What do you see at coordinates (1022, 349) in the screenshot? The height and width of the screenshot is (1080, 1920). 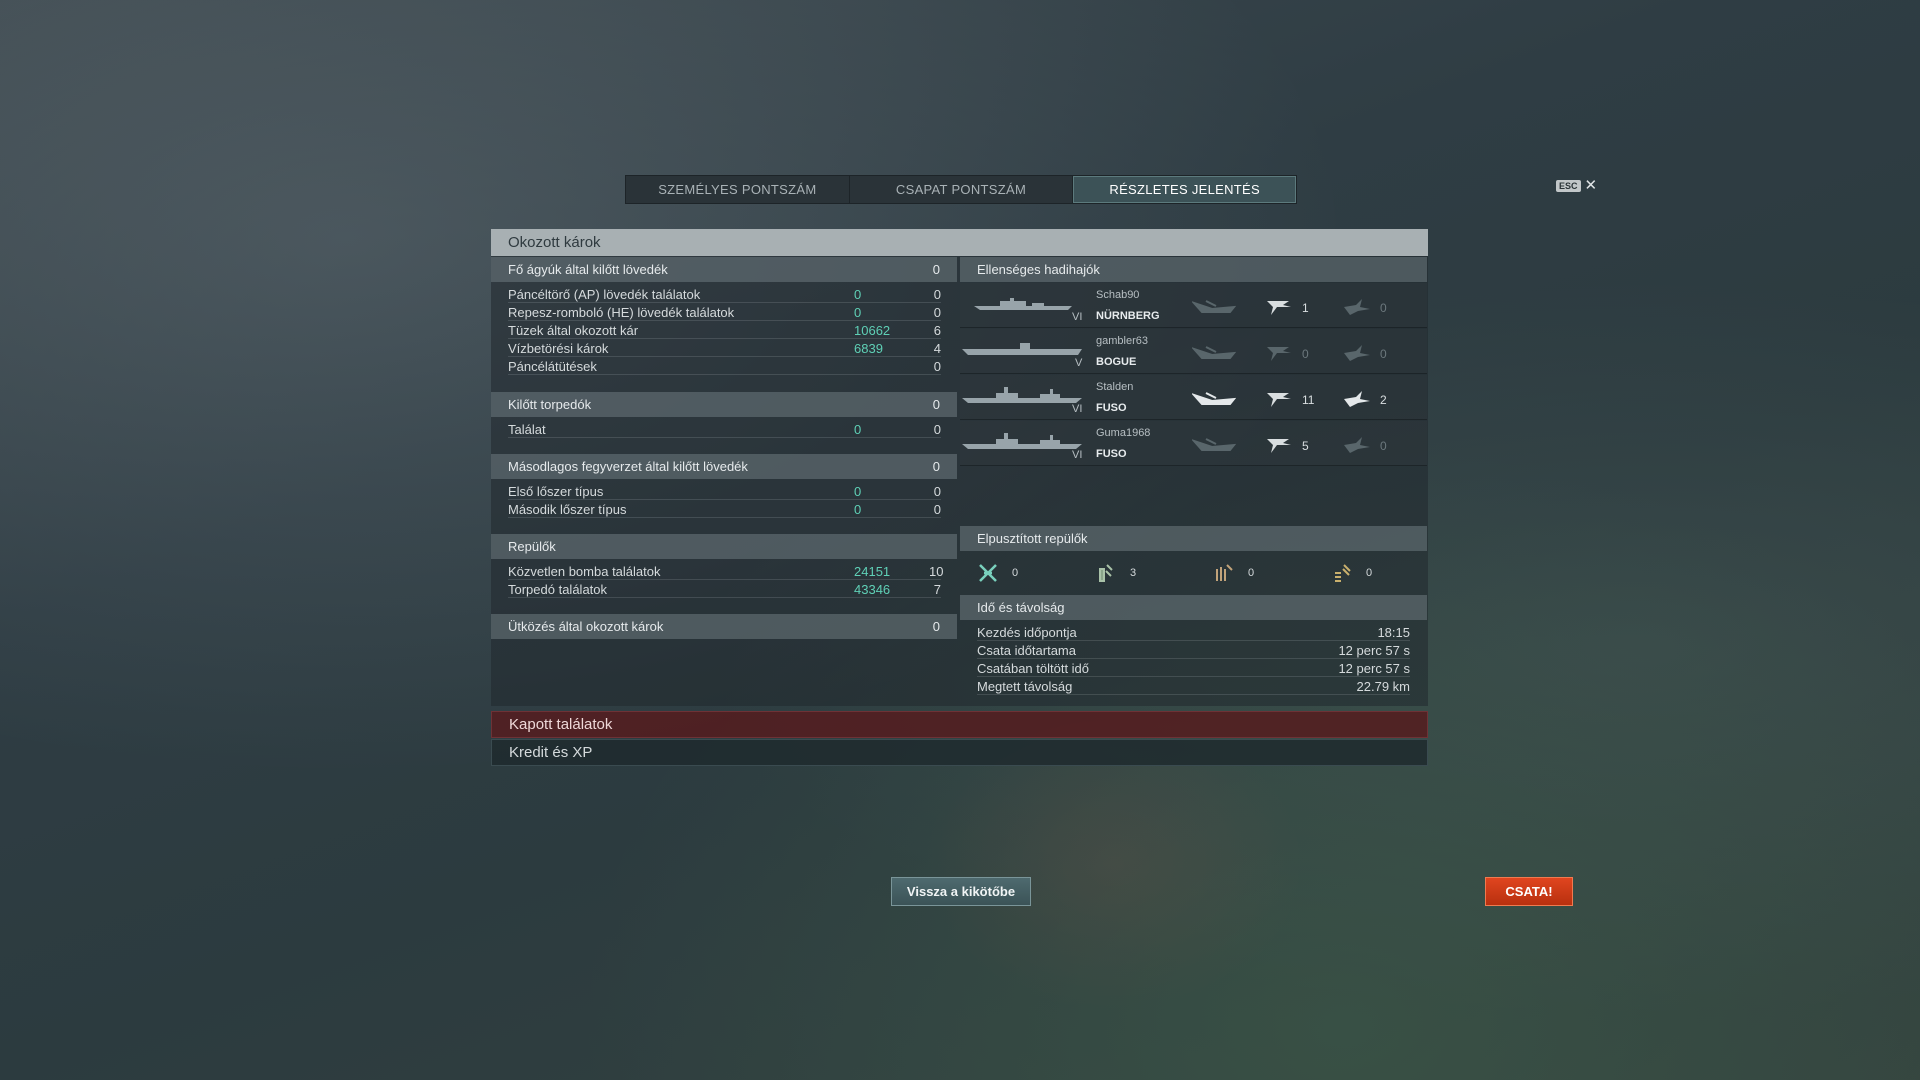 I see `carrier-silhouette-icon` at bounding box center [1022, 349].